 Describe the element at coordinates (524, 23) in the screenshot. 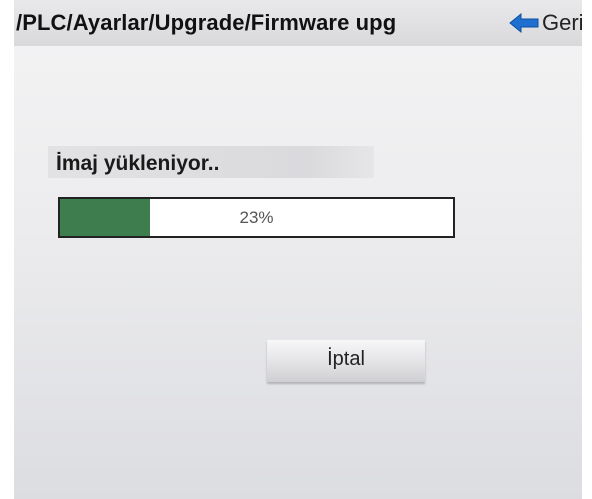

I see `arrow-left-icon` at that location.